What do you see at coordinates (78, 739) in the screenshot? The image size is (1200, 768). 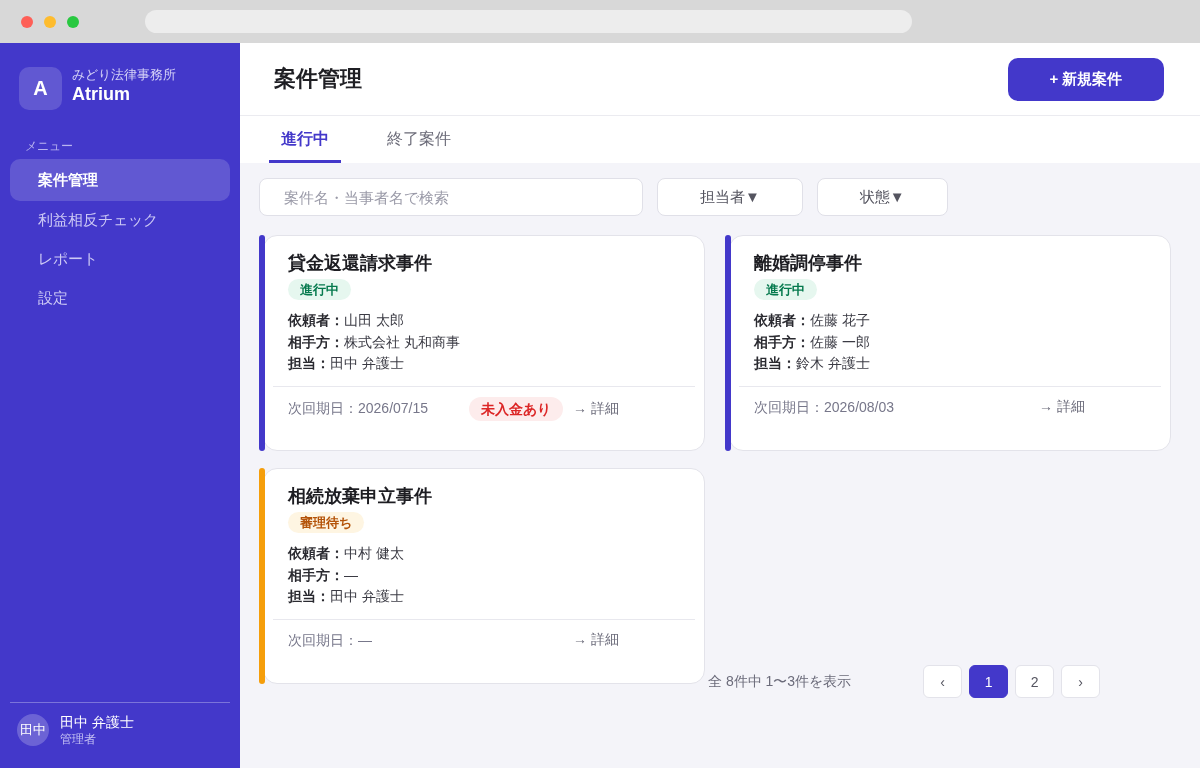 I see `user-role: 管理者` at bounding box center [78, 739].